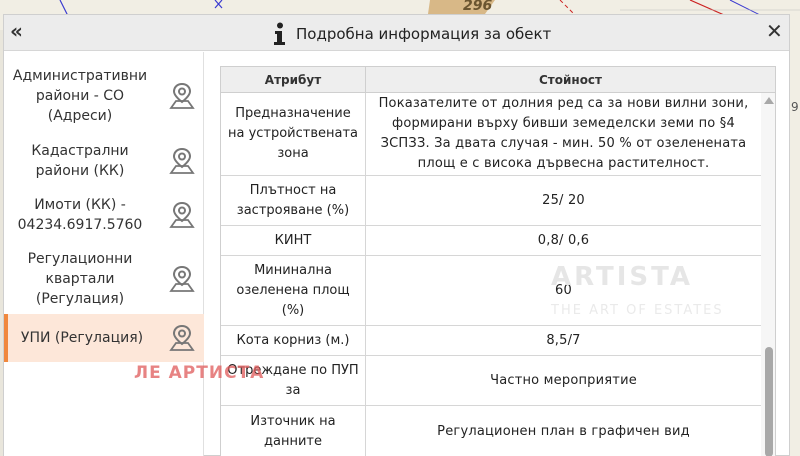  Describe the element at coordinates (199, 373) in the screenshot. I see `watermark-brand: ЛЕ АРТИСТА` at that location.